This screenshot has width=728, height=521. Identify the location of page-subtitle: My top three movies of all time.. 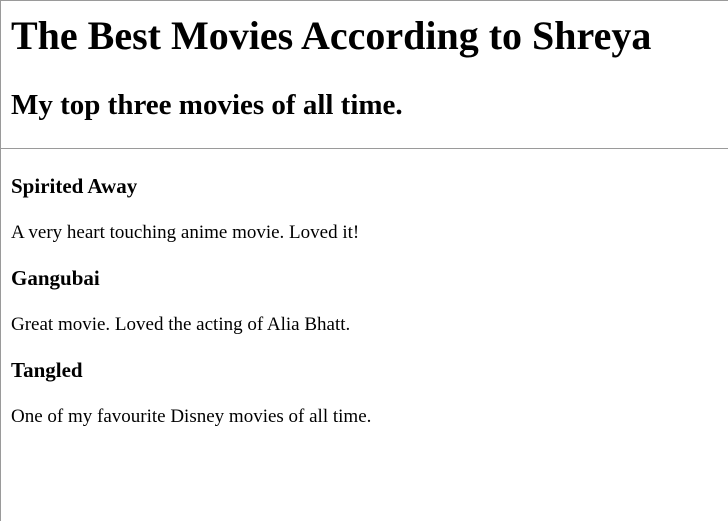
(207, 105).